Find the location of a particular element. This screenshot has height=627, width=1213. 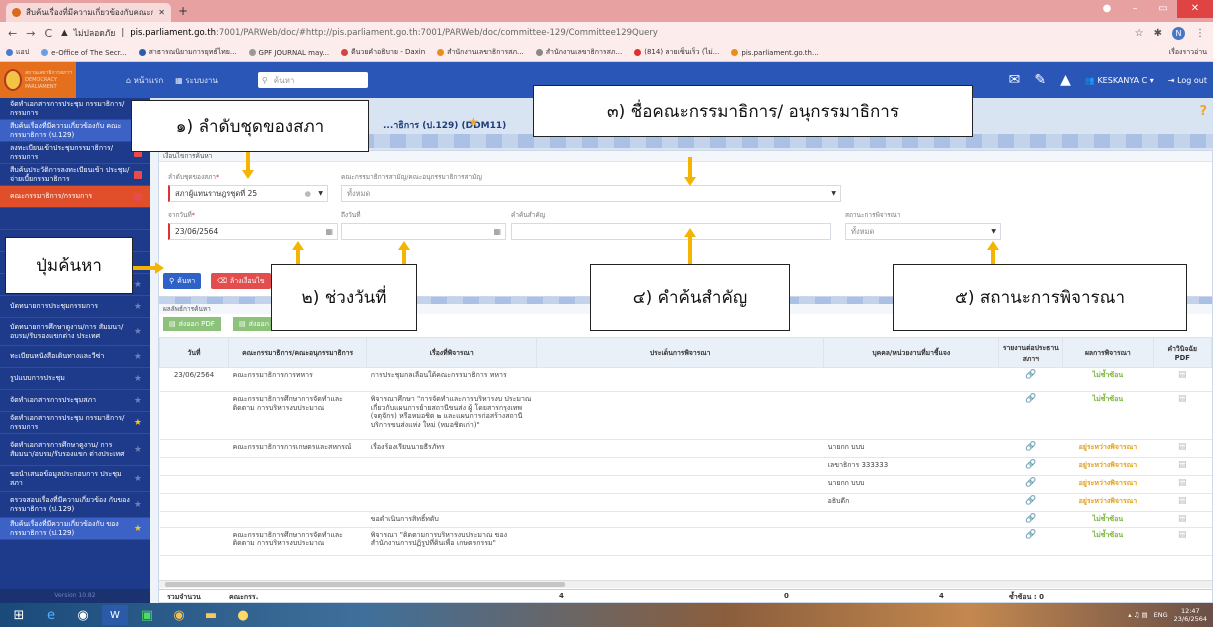

back-icon: ← is located at coordinates (12, 33).